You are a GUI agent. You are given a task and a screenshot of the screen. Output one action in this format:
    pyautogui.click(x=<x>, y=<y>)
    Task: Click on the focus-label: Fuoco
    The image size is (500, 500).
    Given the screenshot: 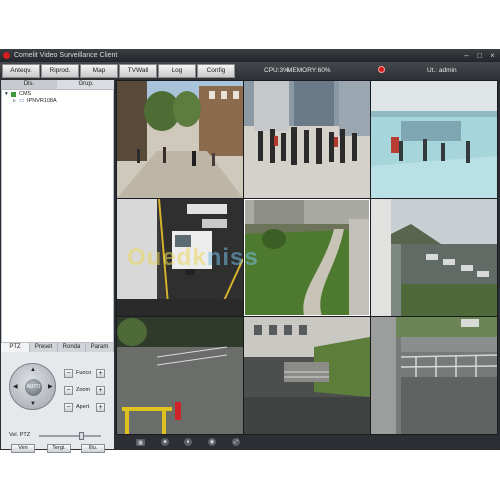 What is the action you would take?
    pyautogui.click(x=84, y=373)
    